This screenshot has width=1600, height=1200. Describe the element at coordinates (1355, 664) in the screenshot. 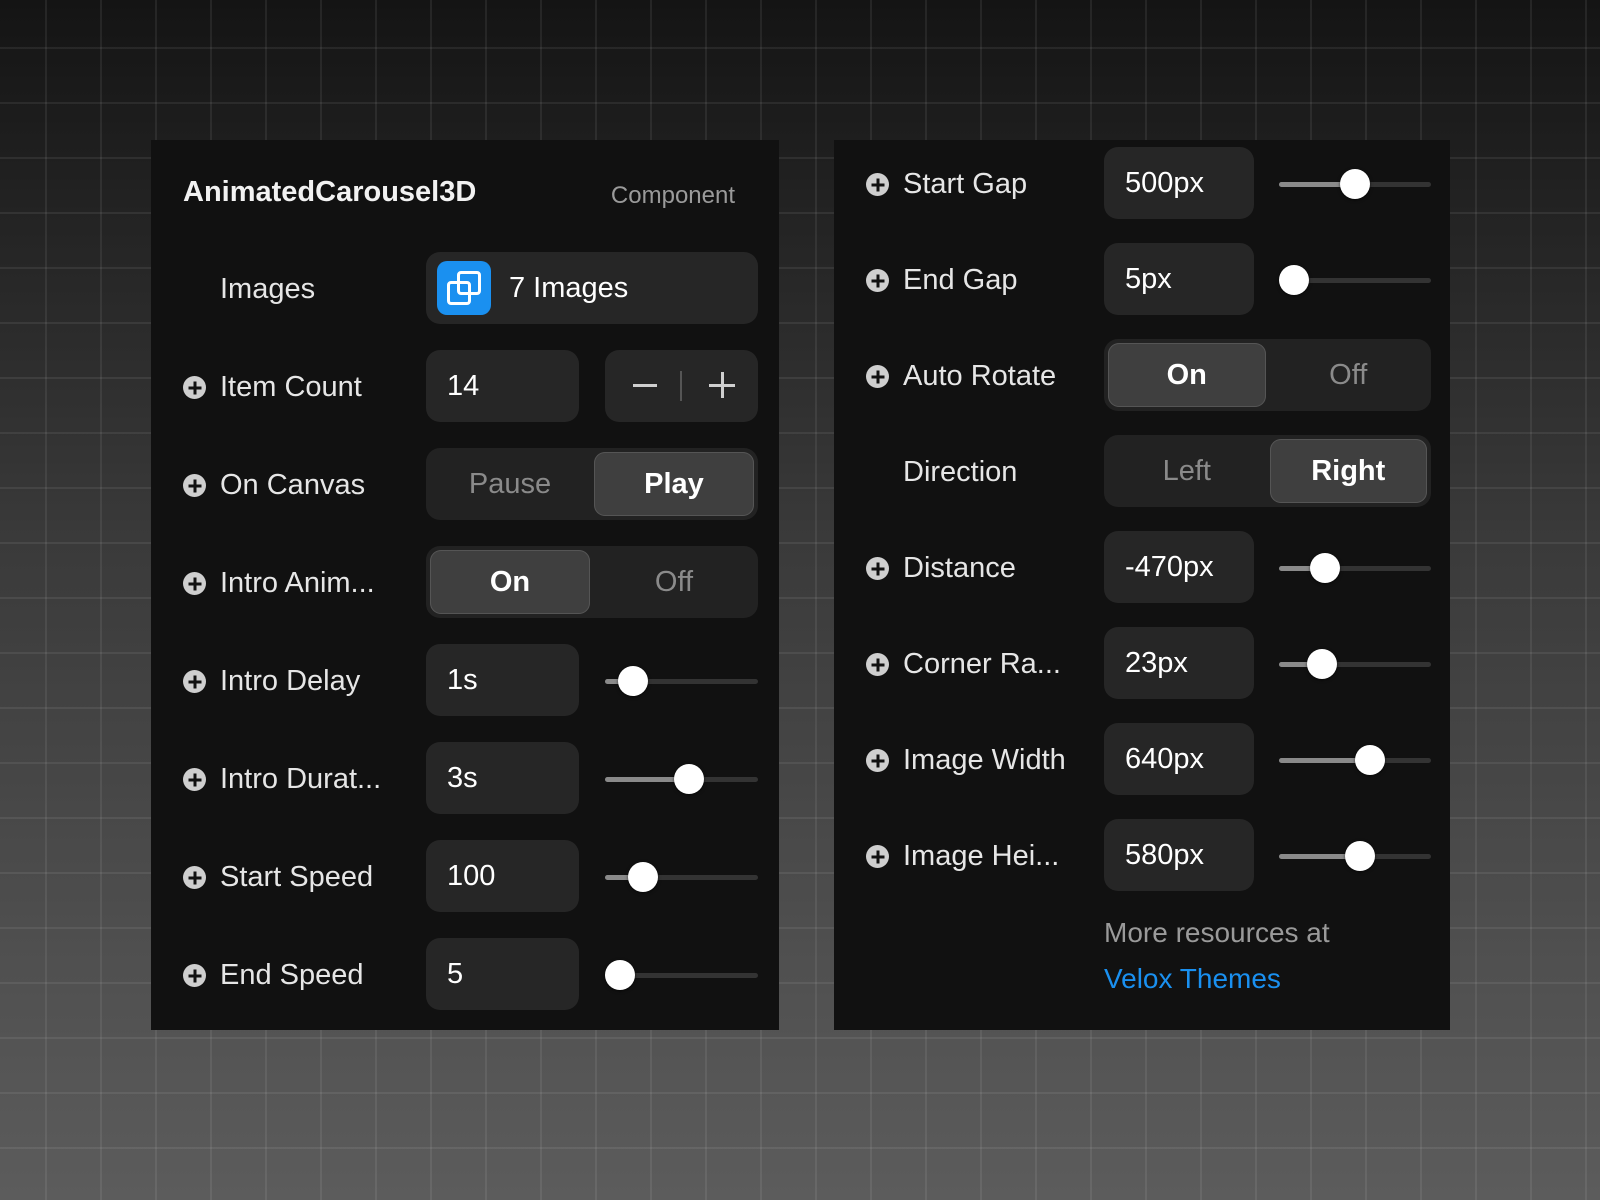

I see `corner-radius-slider` at that location.